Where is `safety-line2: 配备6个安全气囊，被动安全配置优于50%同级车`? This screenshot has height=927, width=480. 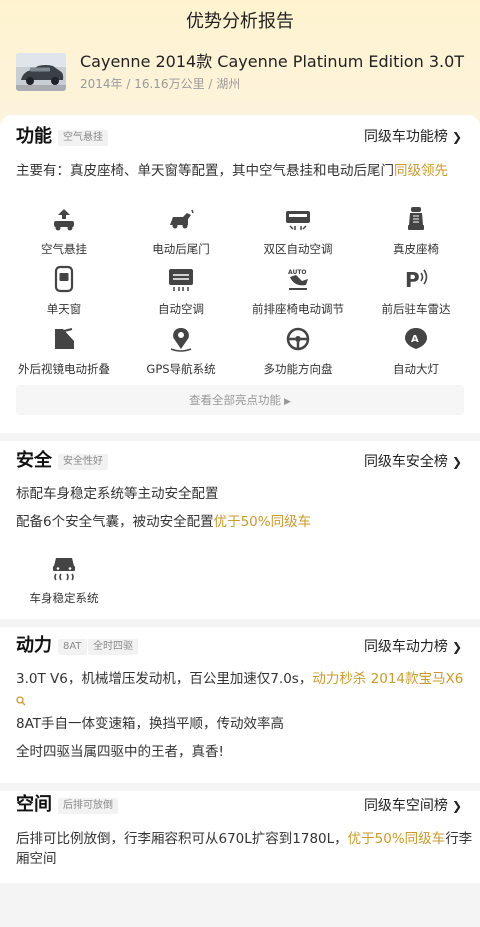 safety-line2: 配备6个安全气囊，被动安全配置优于50%同级车 is located at coordinates (163, 522).